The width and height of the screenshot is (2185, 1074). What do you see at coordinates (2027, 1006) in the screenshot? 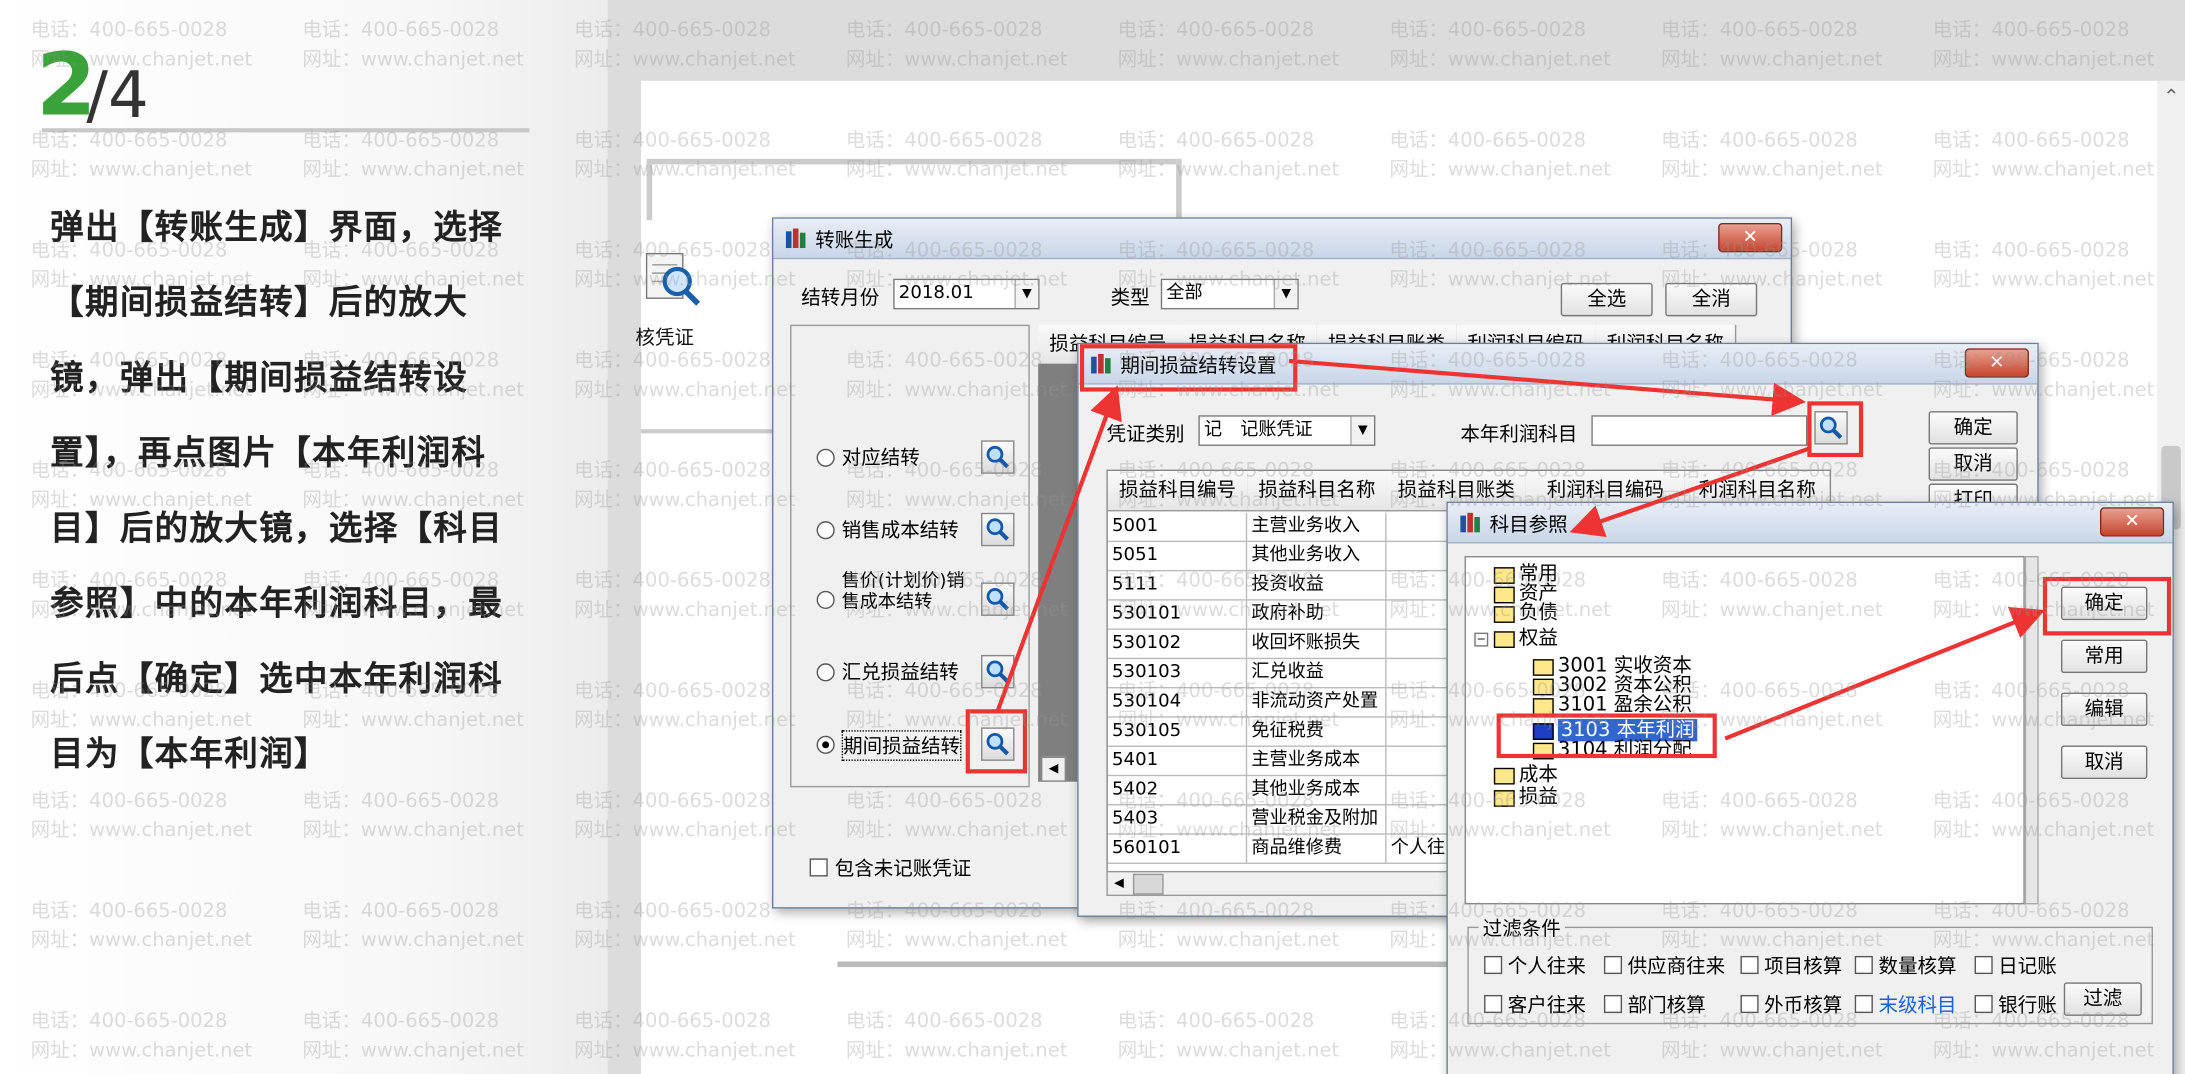
I see `filter-label: 银行账` at bounding box center [2027, 1006].